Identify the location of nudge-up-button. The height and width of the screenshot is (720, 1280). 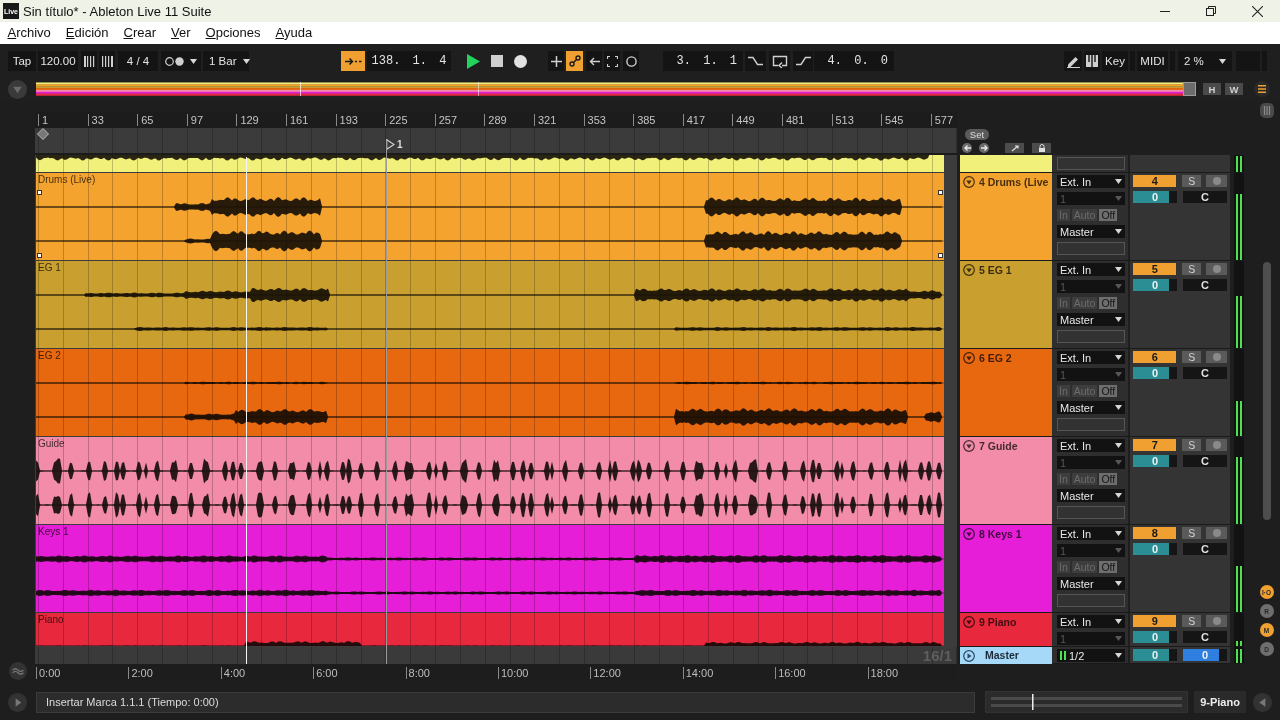
(107, 61).